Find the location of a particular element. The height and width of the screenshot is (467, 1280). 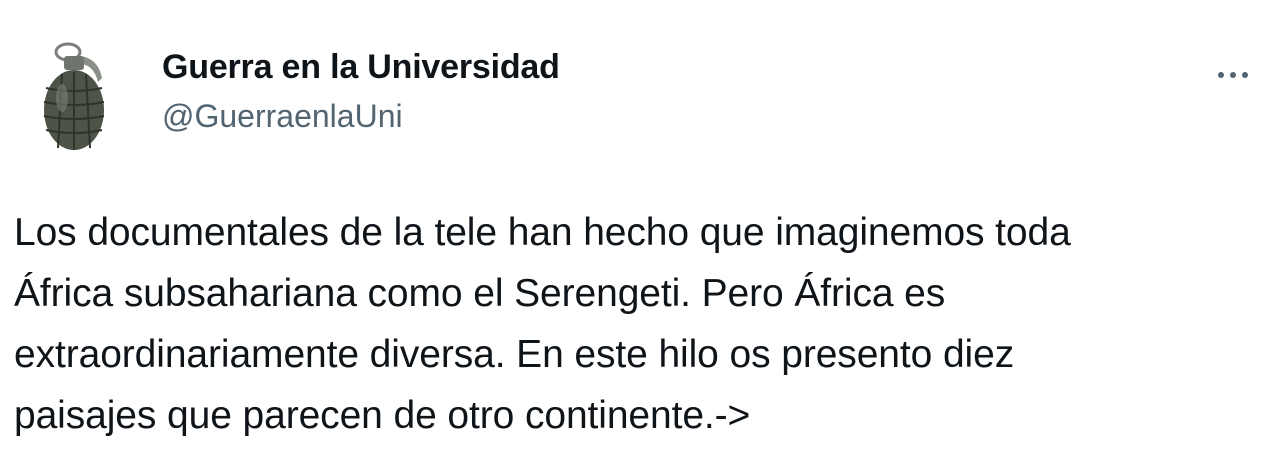

more-options-button is located at coordinates (1233, 75).